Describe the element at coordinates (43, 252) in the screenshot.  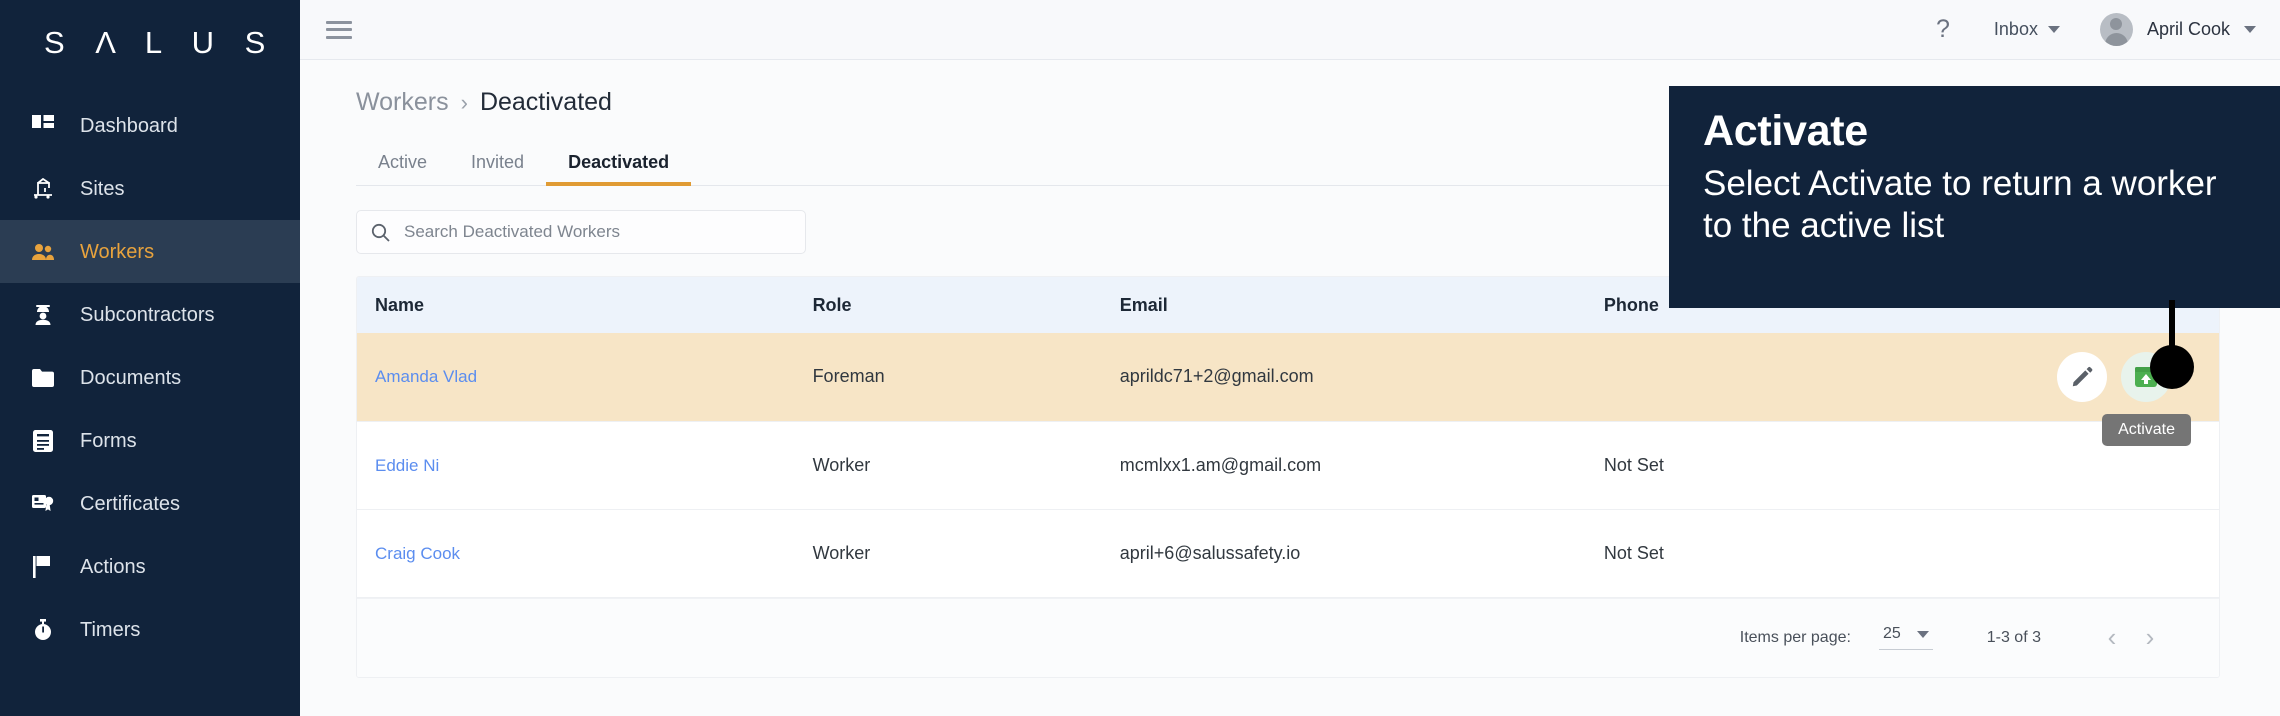
I see `workers-icon` at that location.